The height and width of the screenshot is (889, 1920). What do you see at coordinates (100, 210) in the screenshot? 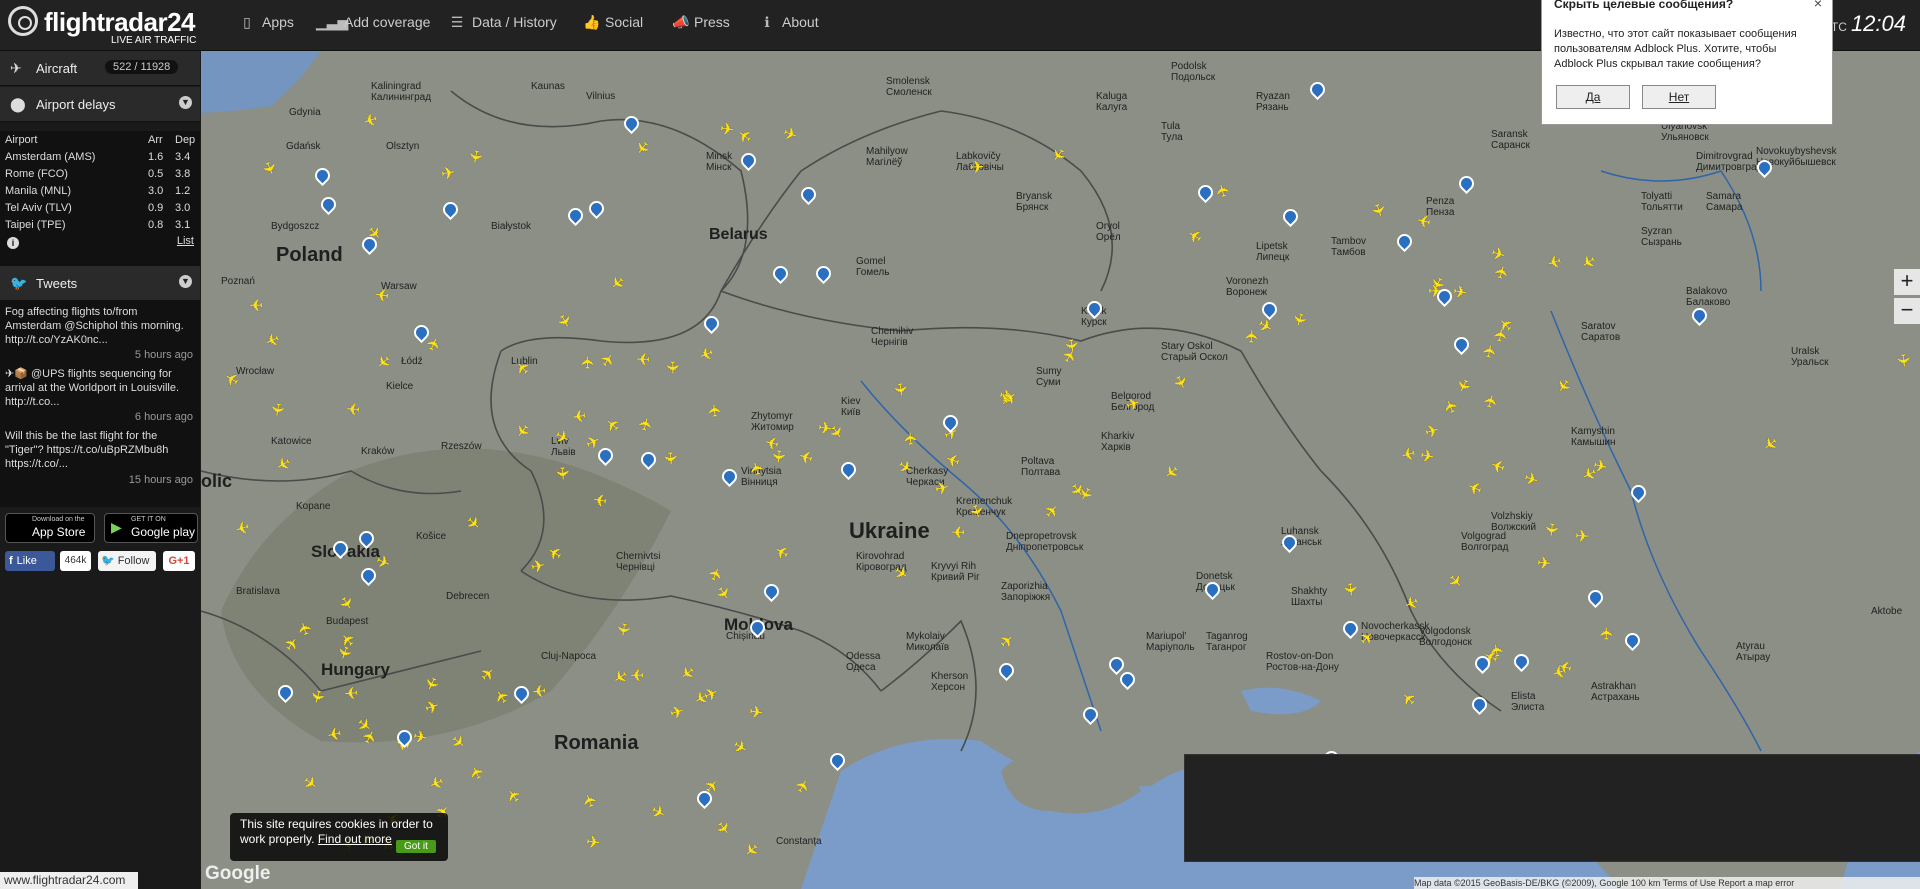
I see `table-row: Tel Aviv (TLV) 0.9 3.0` at bounding box center [100, 210].